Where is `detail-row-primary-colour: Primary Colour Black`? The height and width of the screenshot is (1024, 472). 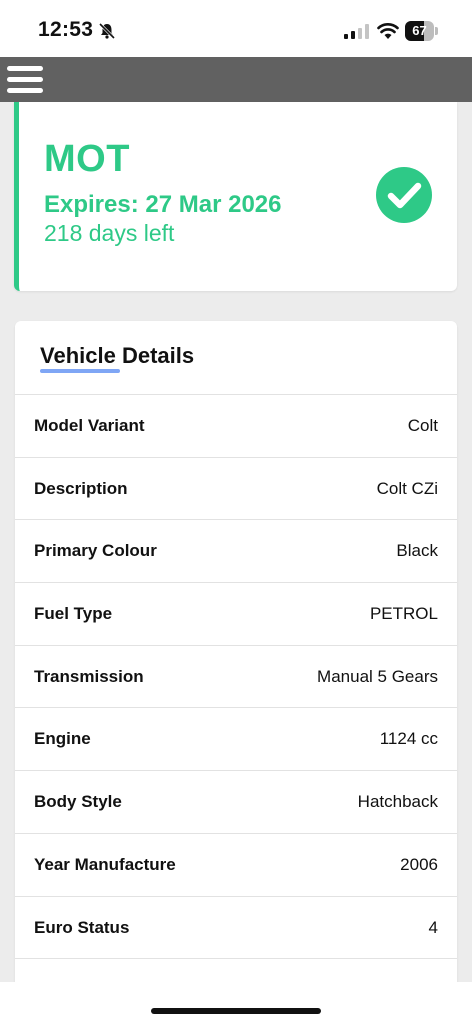
detail-row-primary-colour: Primary Colour Black is located at coordinates (236, 550).